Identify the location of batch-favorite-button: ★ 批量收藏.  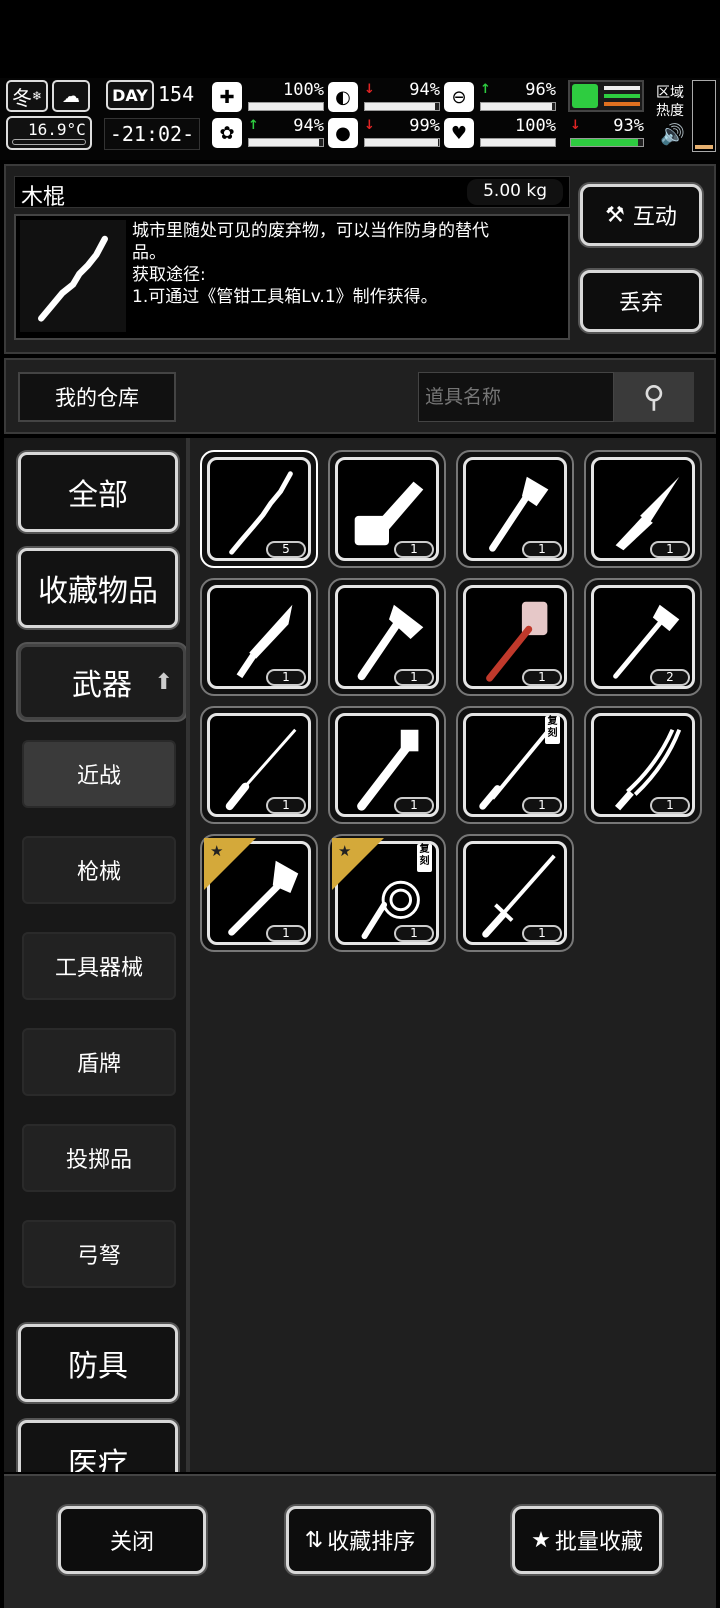
(587, 1540).